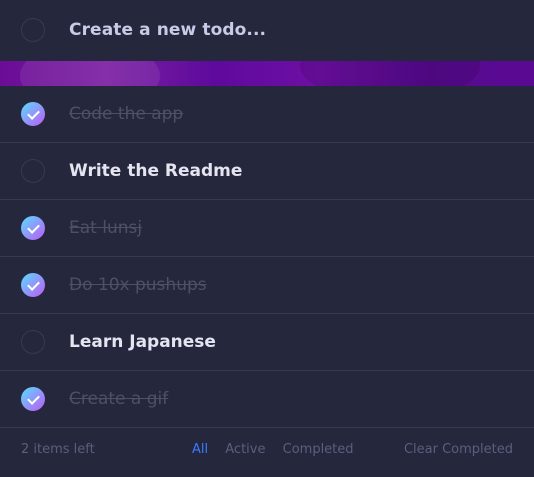 The width and height of the screenshot is (534, 477). I want to click on filter-all: All, so click(200, 450).